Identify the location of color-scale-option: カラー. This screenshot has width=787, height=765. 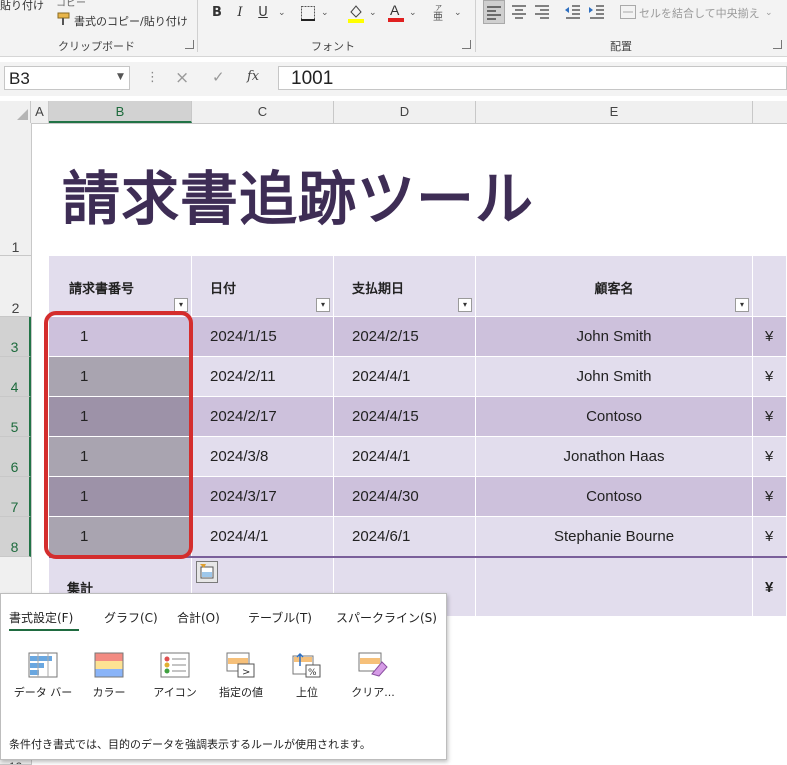
(109, 676).